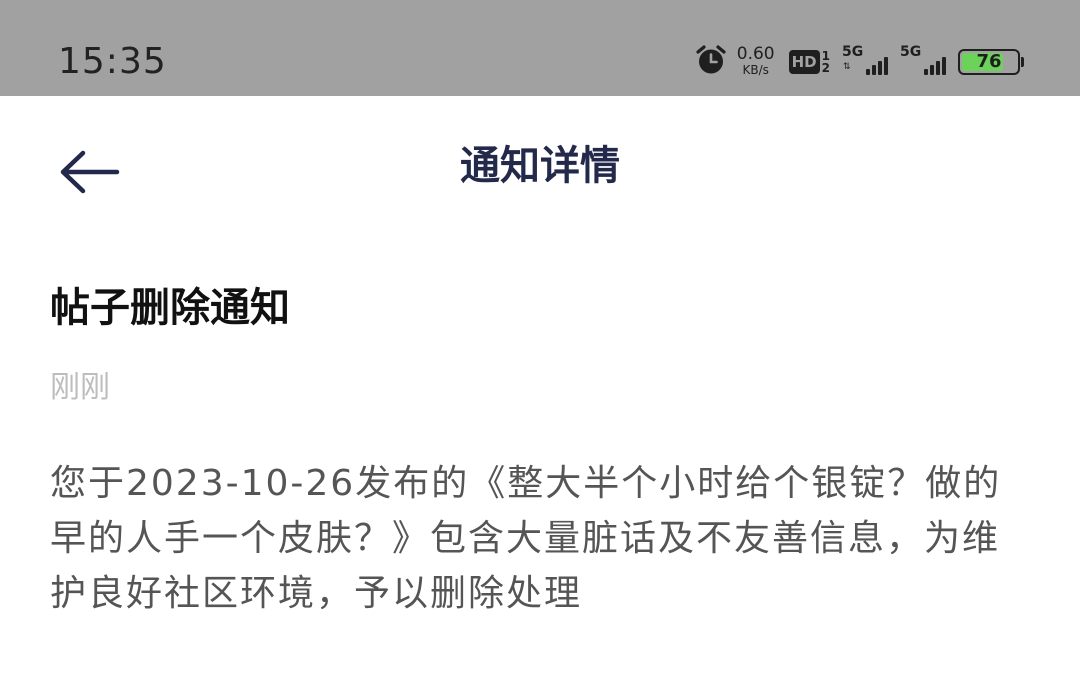 The image size is (1080, 681). I want to click on network-speed: 0.60 KB/s, so click(756, 62).